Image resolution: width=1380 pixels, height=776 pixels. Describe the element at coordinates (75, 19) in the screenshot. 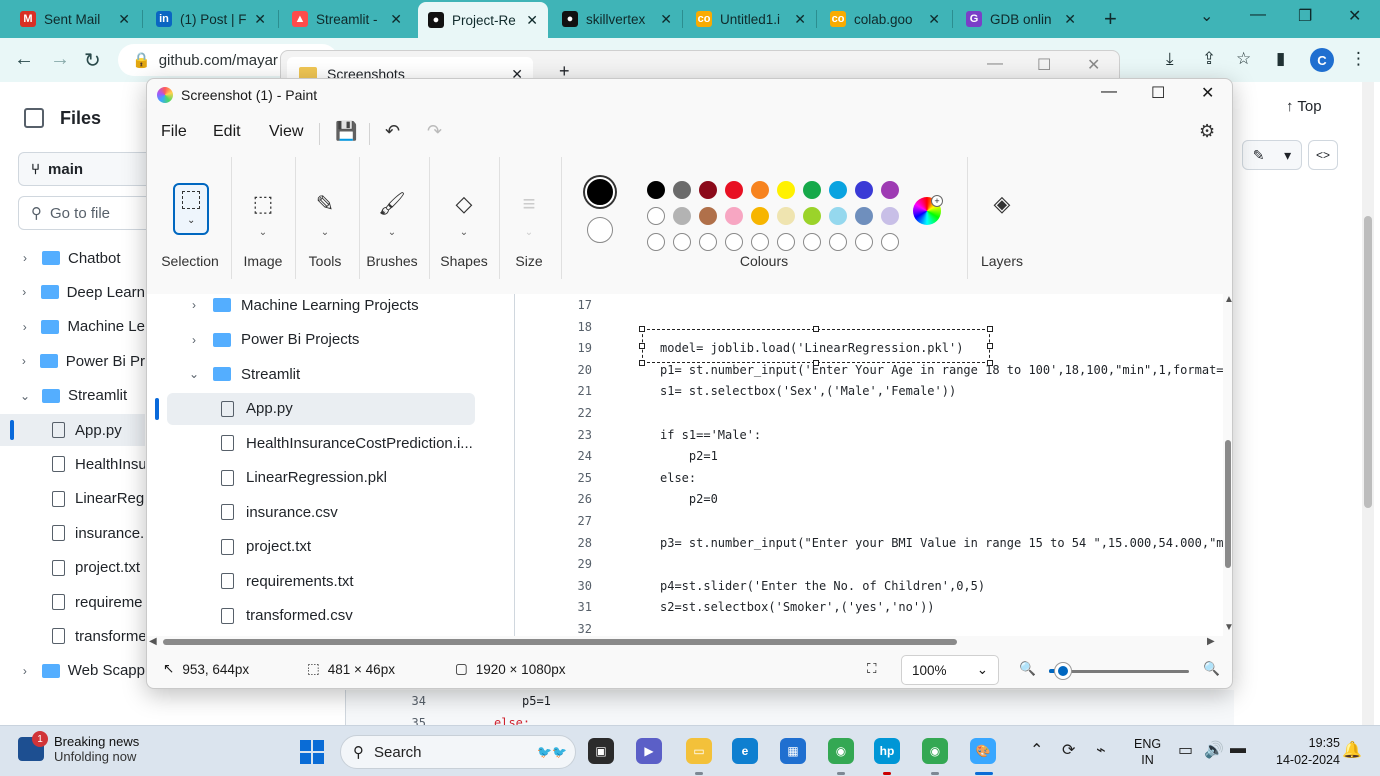

I see `browser-tab: M Sent Mail ✕` at that location.